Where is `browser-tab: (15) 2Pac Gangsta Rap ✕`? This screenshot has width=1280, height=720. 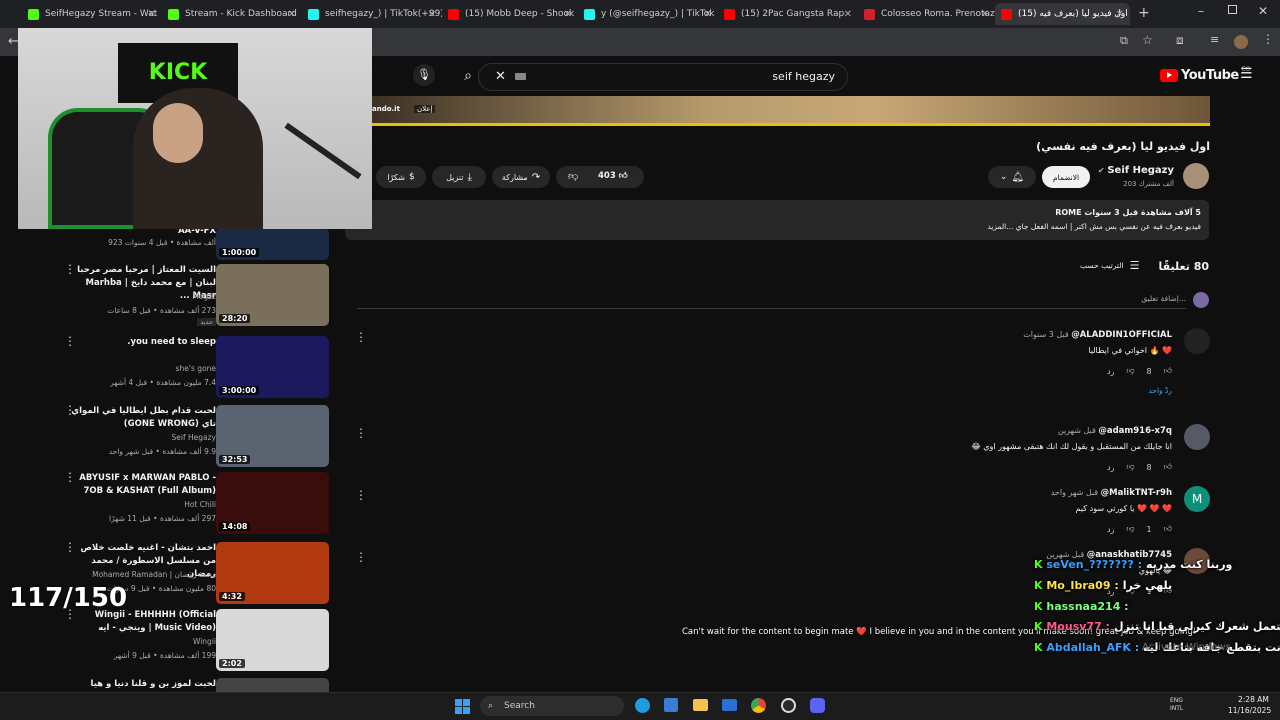 browser-tab: (15) 2Pac Gangsta Rap ✕ is located at coordinates (788, 14).